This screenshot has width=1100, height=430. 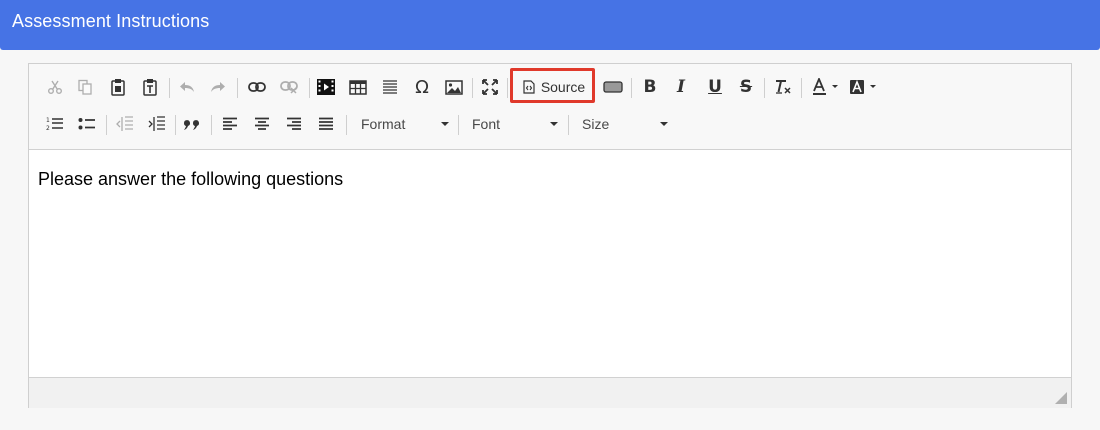 What do you see at coordinates (650, 87) in the screenshot?
I see `bold-icon: B` at bounding box center [650, 87].